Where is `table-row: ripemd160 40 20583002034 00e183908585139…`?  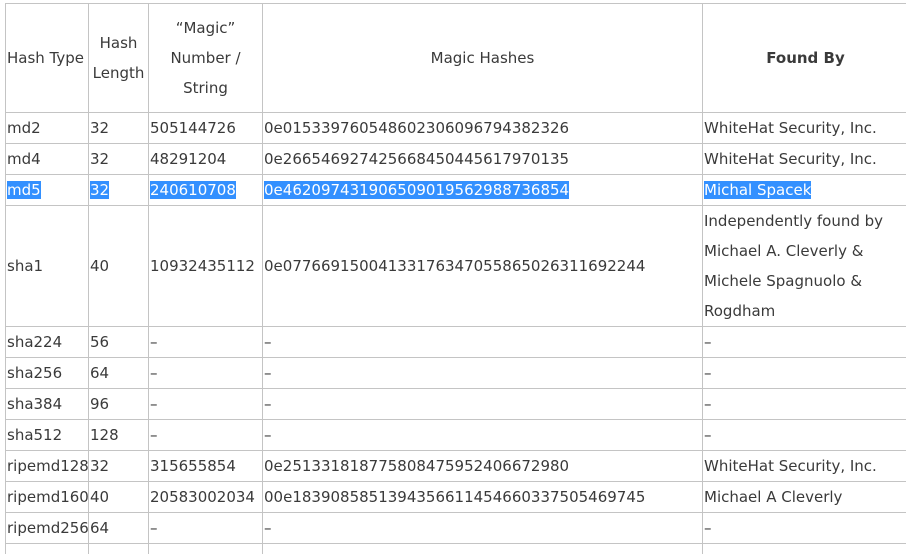 table-row: ripemd160 40 20583002034 00e183908585139… is located at coordinates (455, 497).